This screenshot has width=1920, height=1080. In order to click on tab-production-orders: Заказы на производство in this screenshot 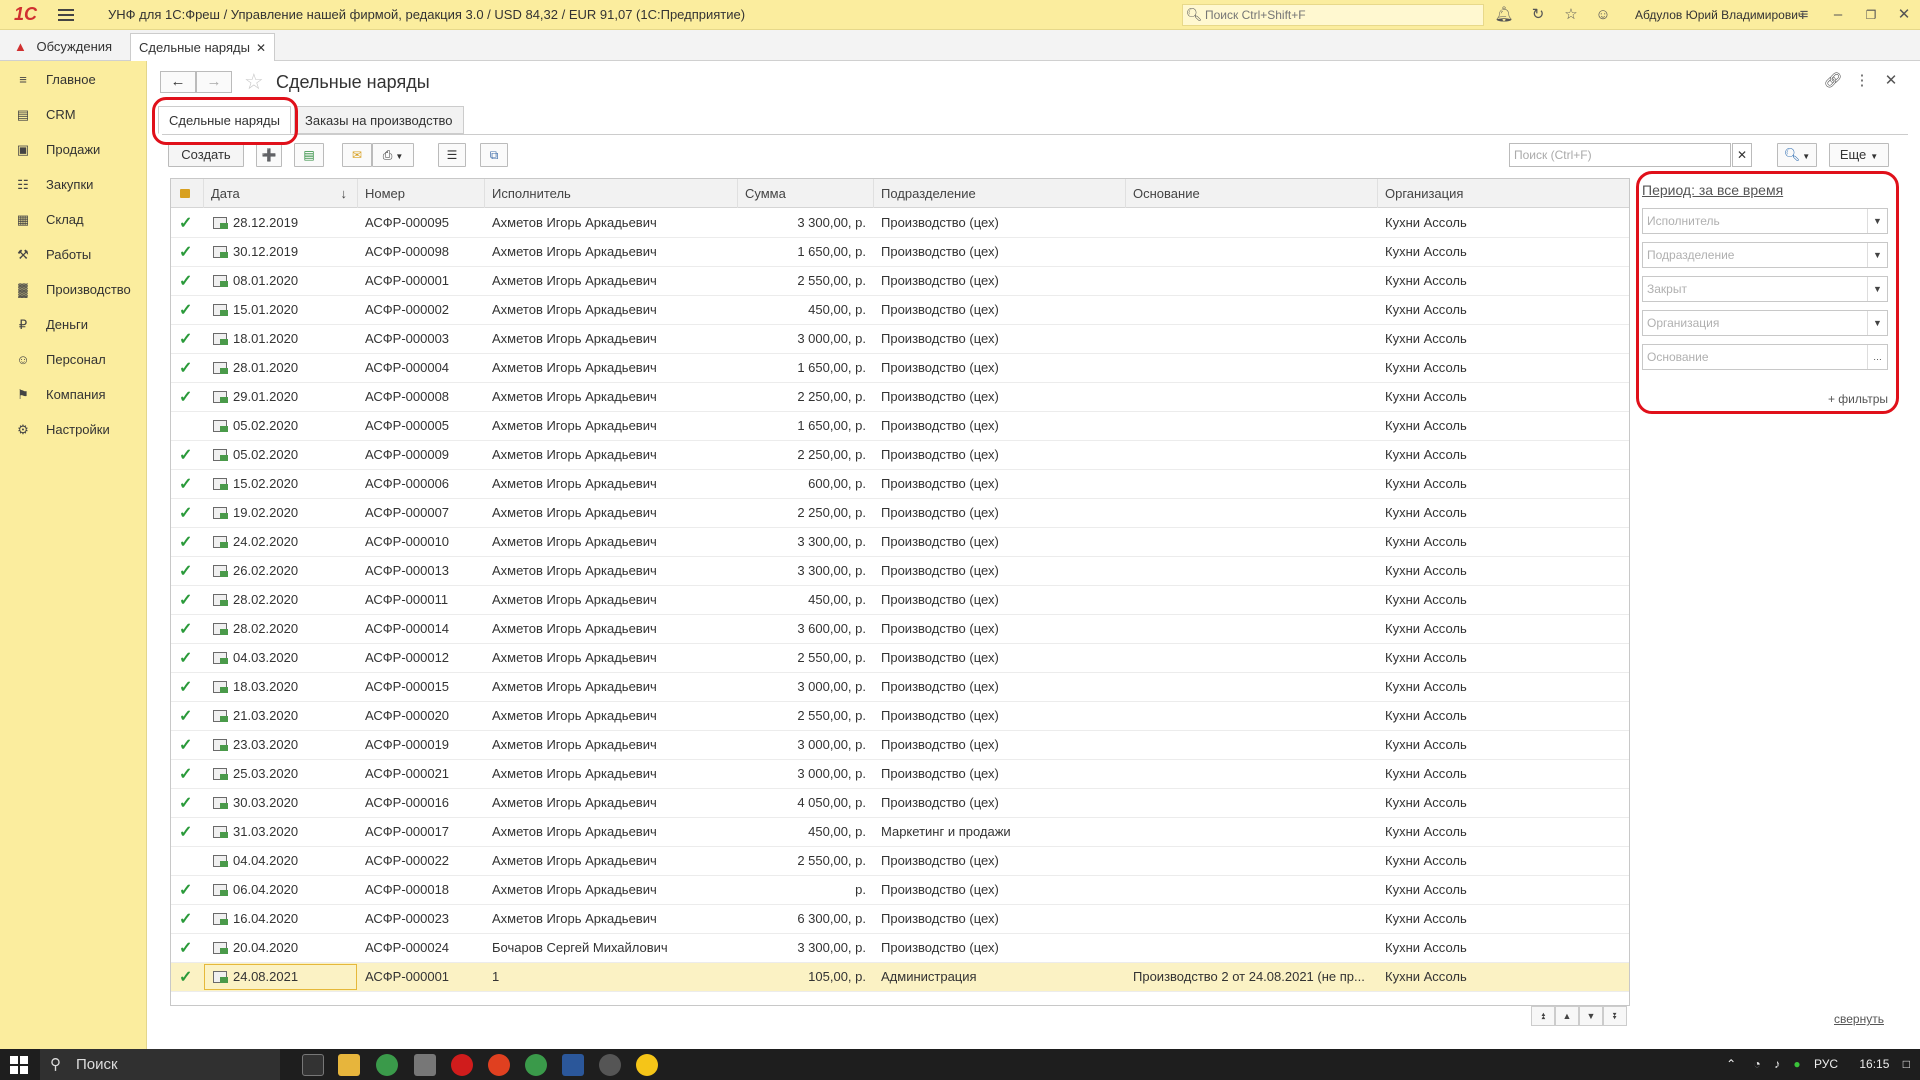, I will do `click(379, 120)`.